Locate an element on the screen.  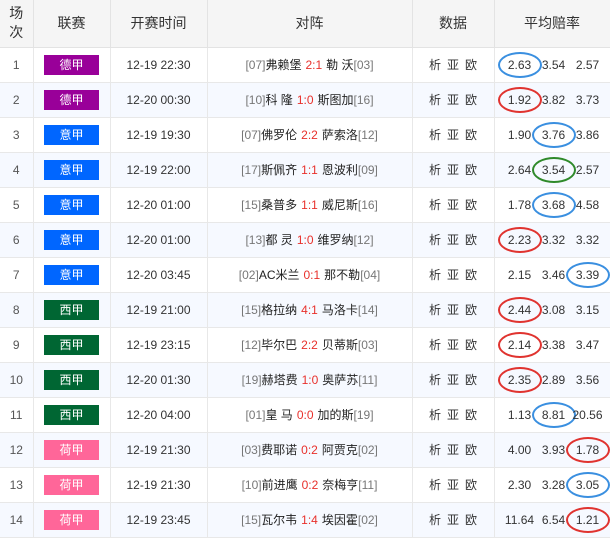
away-team: 阿贾克 is located at coordinates (340, 450).